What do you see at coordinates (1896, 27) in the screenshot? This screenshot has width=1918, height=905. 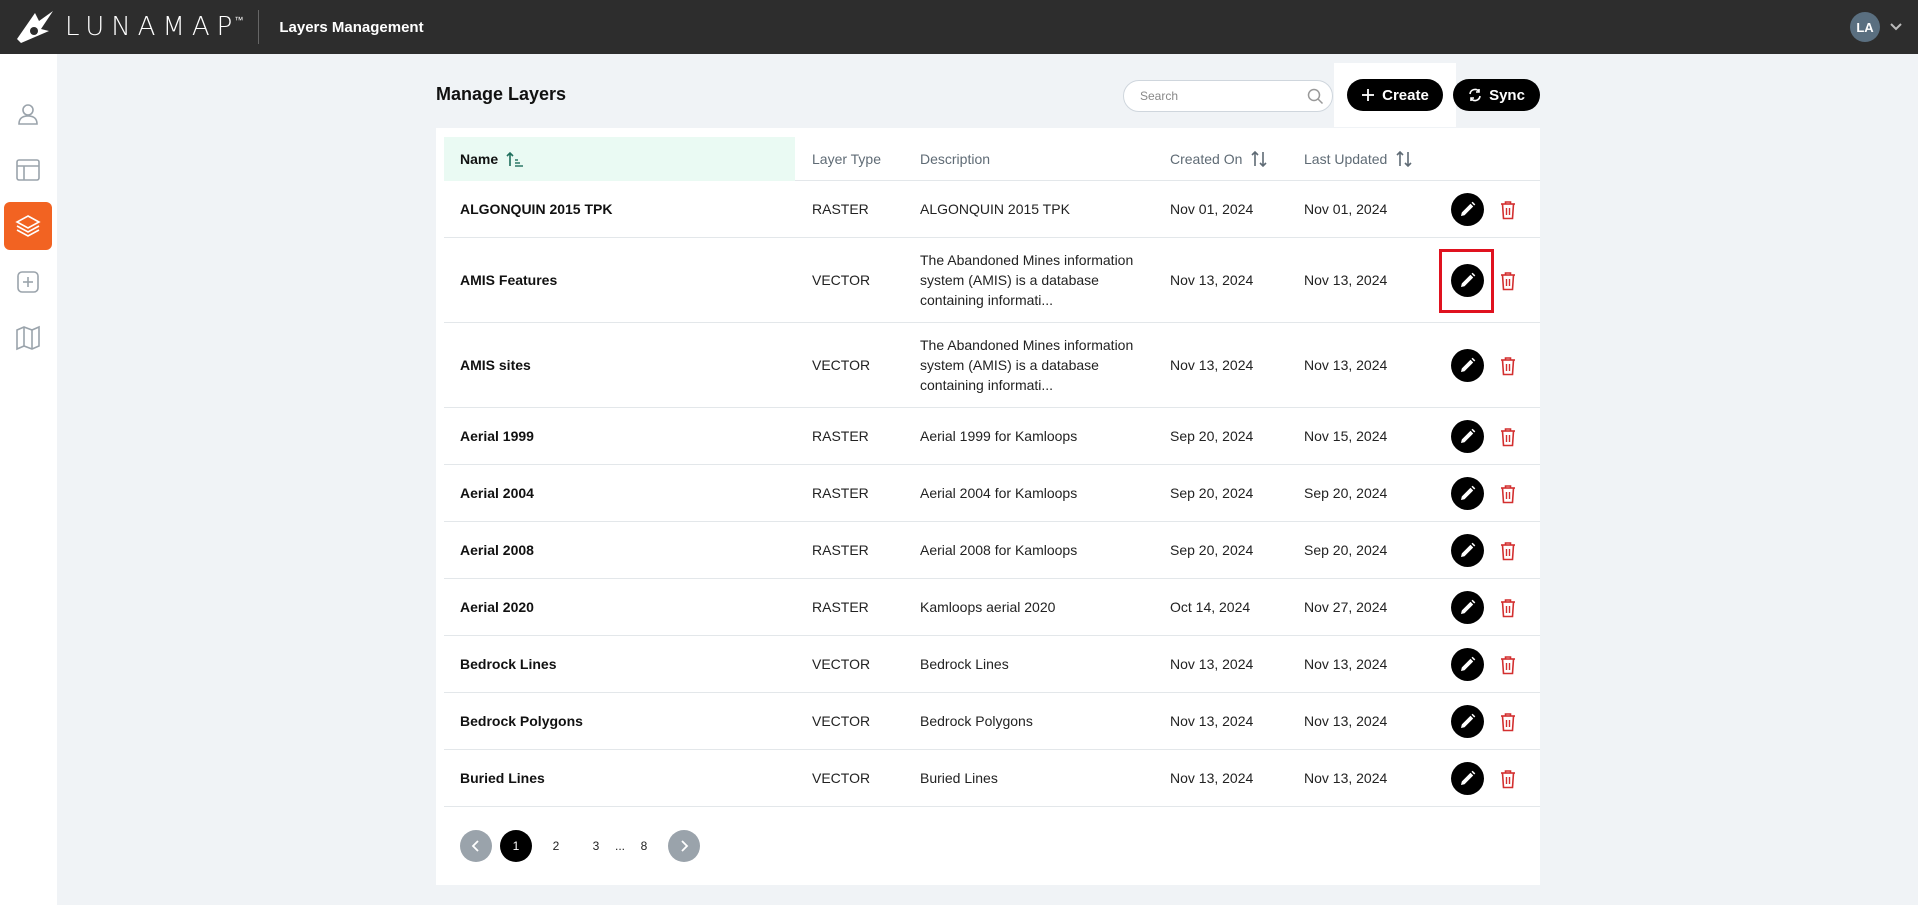 I see `chevron-down-icon` at bounding box center [1896, 27].